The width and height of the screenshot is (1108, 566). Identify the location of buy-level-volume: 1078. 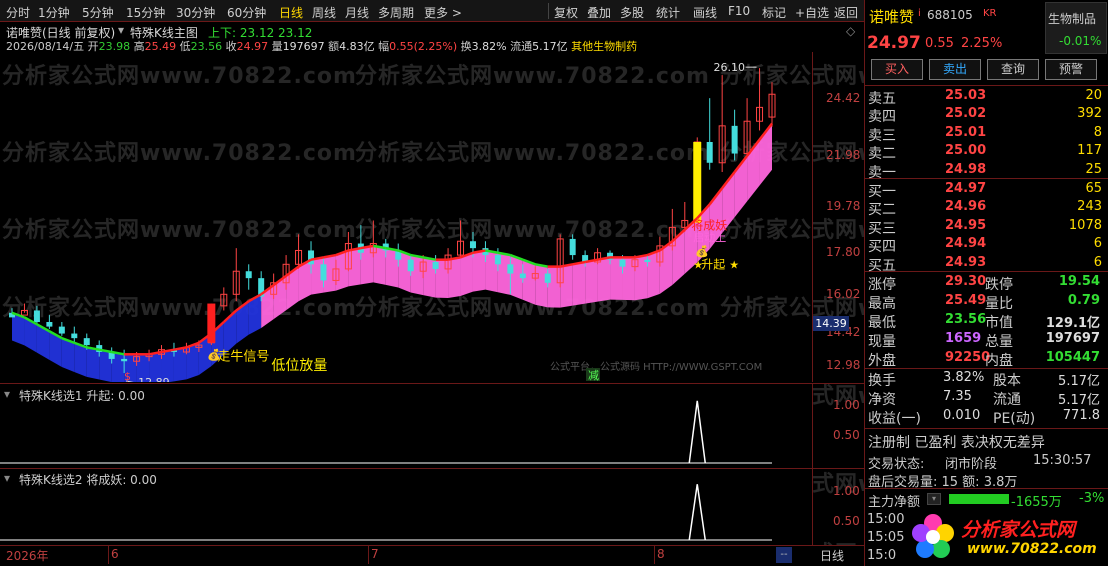
(1085, 225).